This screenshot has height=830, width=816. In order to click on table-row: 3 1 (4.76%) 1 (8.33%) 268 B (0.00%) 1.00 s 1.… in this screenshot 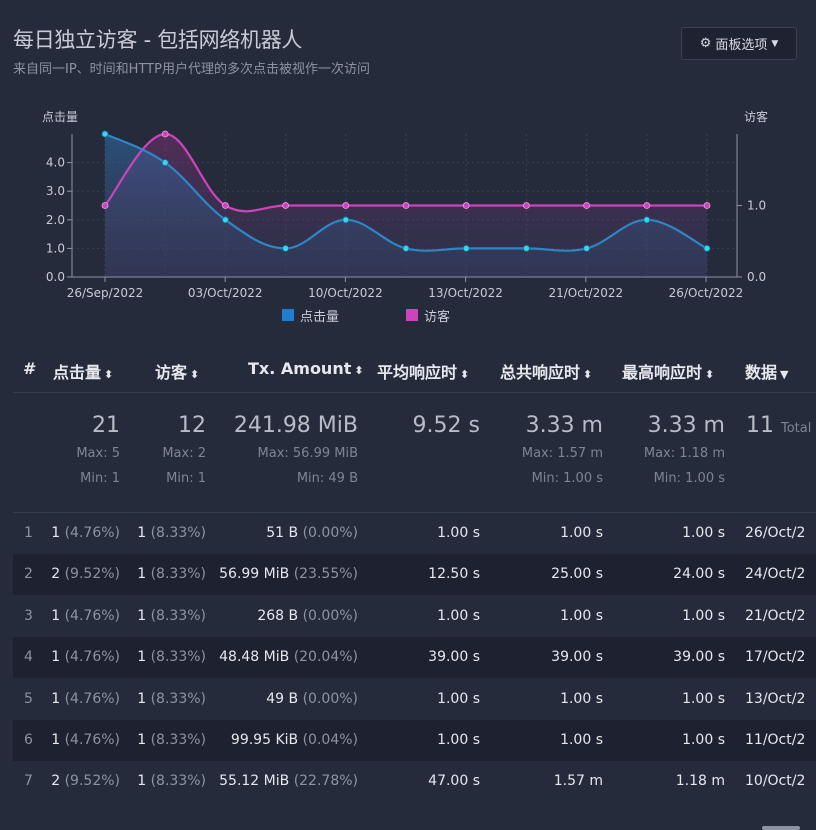, I will do `click(414, 616)`.